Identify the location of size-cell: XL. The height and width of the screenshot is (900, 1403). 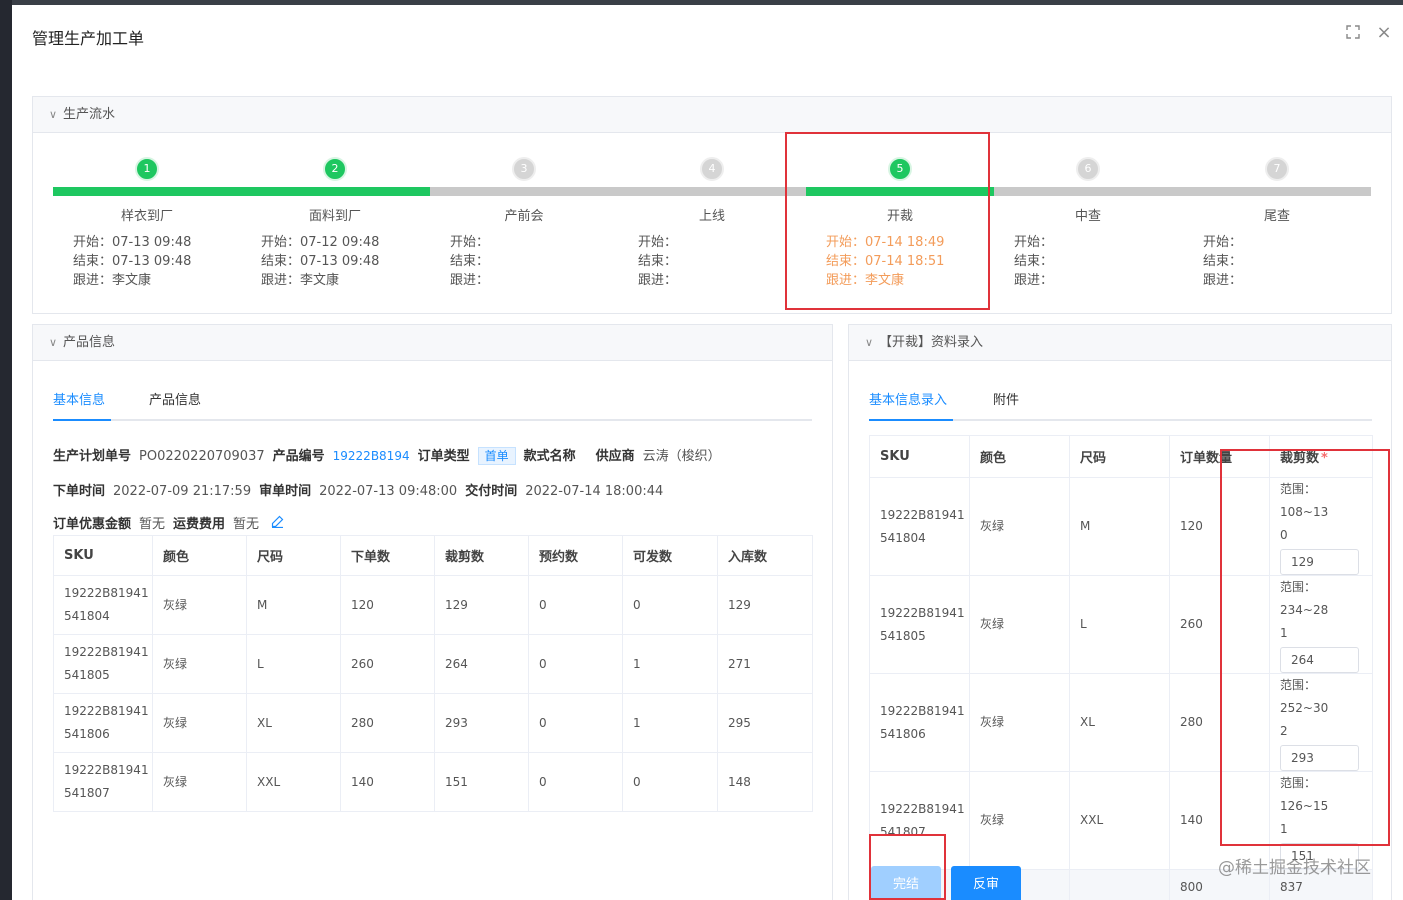
(293, 723).